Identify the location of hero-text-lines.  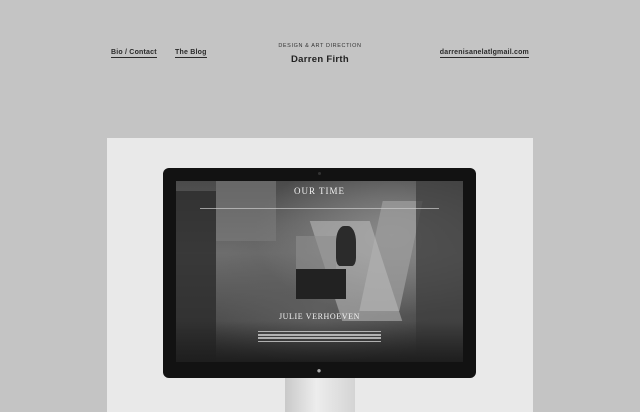
(319, 337).